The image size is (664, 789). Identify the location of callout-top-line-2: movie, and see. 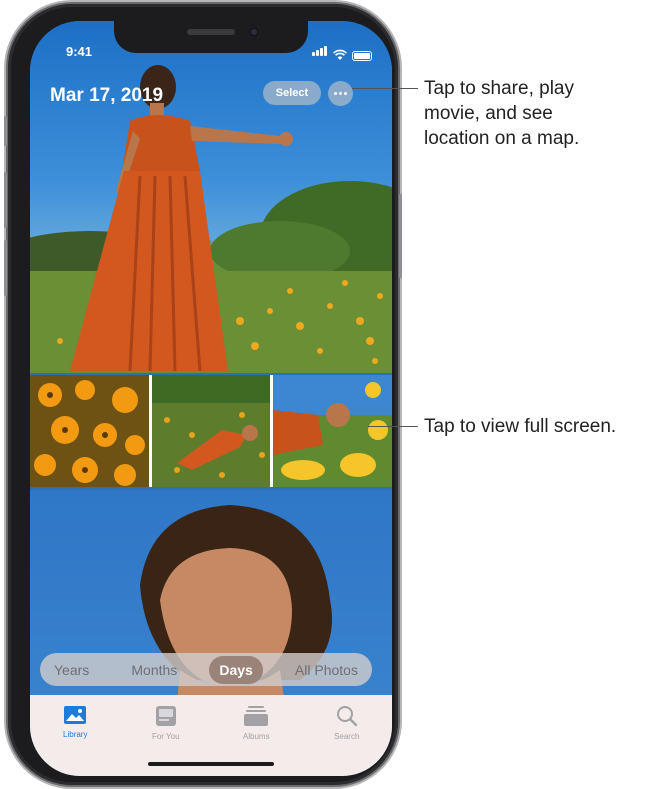
(488, 113).